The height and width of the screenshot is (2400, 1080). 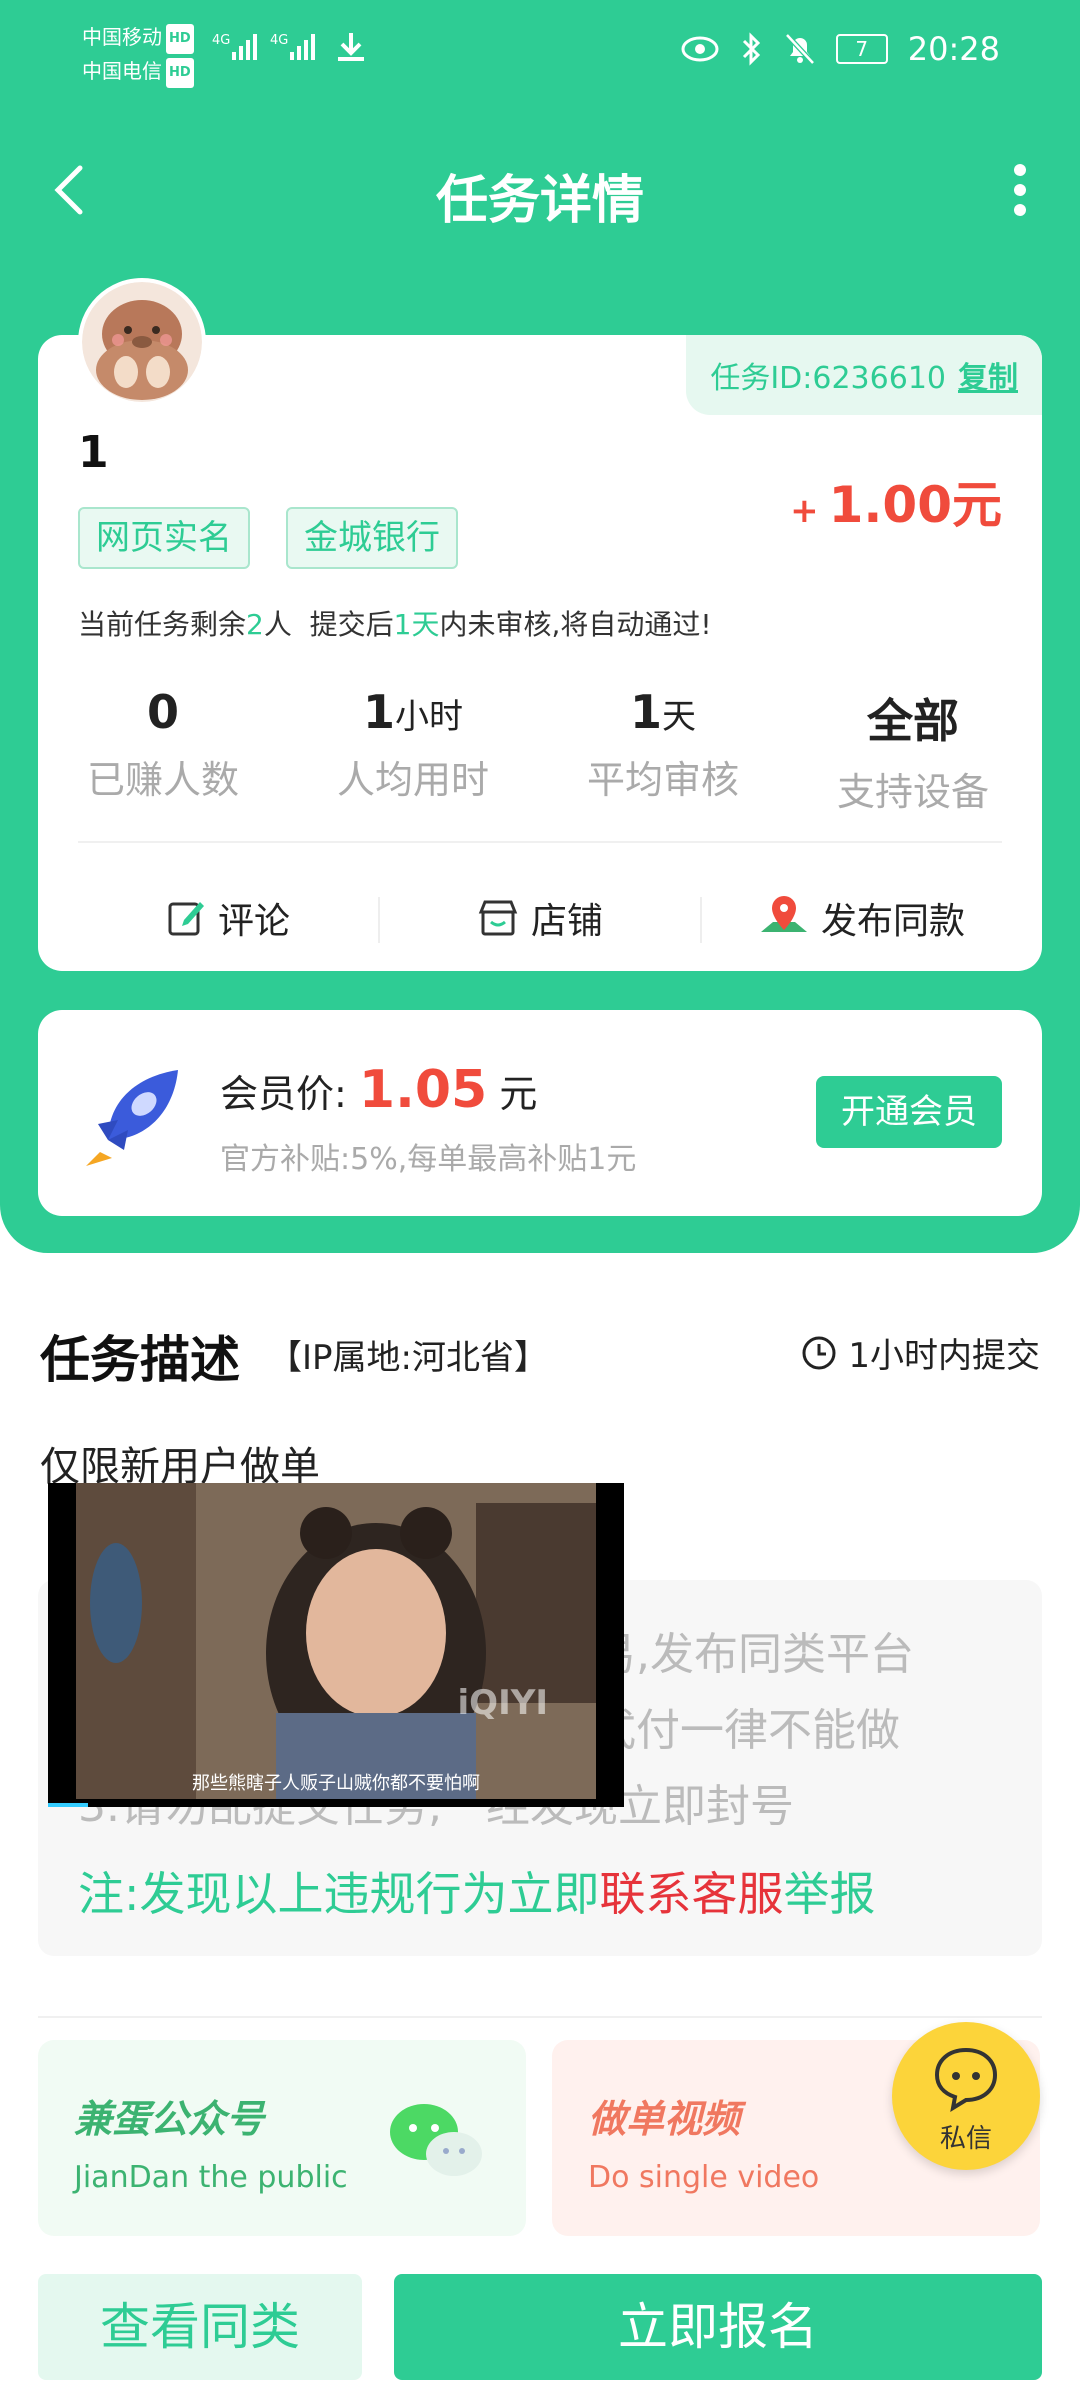 What do you see at coordinates (186, 919) in the screenshot?
I see `edit-icon` at bounding box center [186, 919].